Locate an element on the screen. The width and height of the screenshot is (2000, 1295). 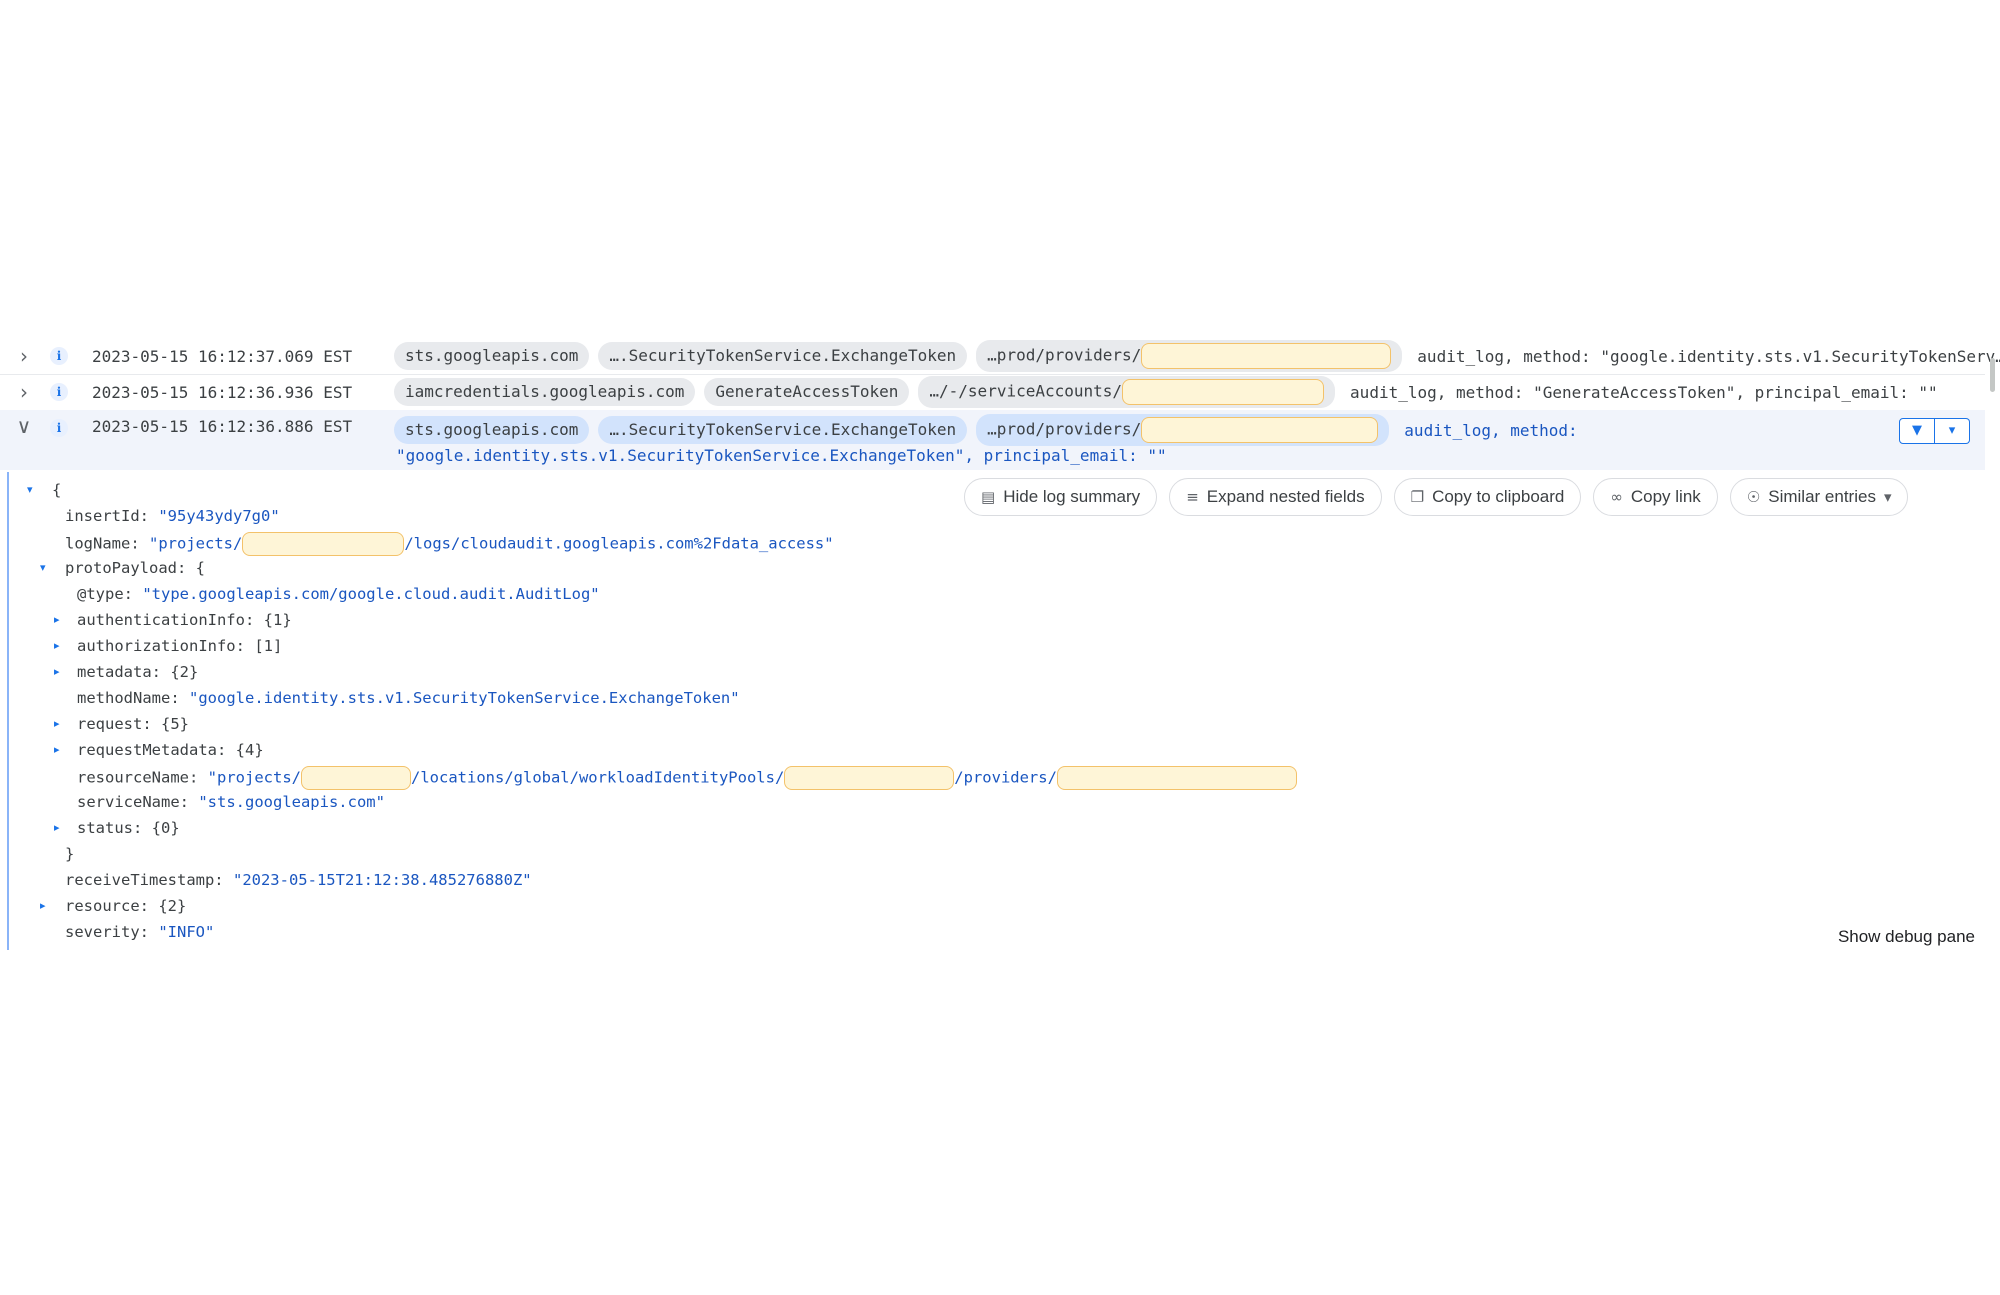
row-actions: ▼ ▾ is located at coordinates (1934, 431).